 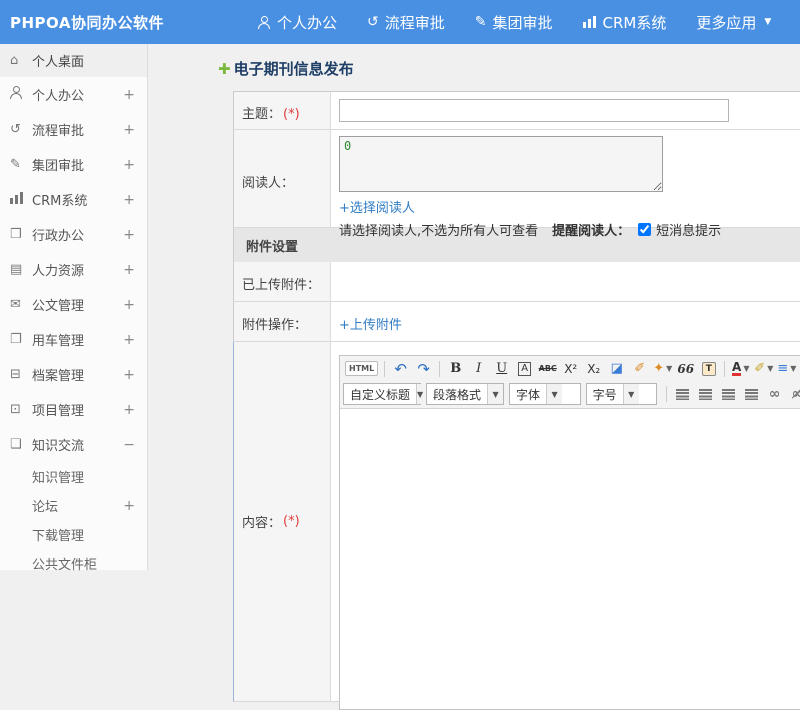 I want to click on superscript-button: X², so click(x=570, y=368).